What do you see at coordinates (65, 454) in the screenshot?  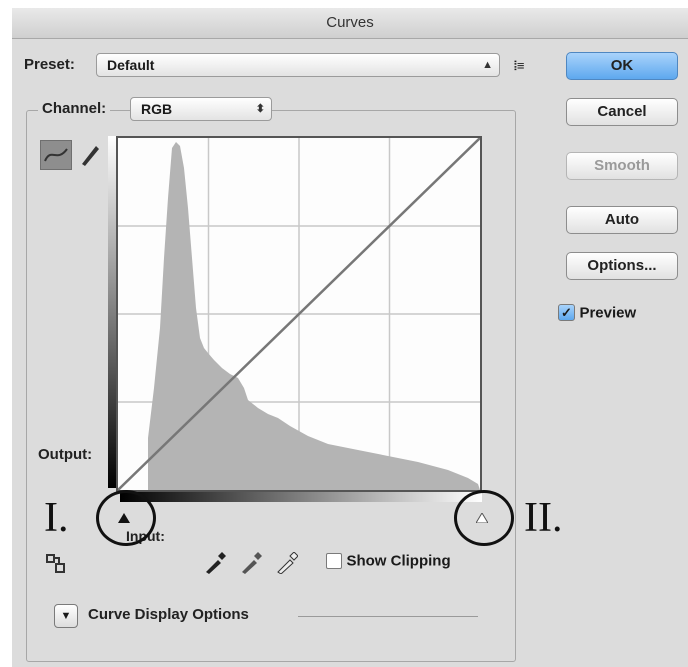 I see `output-label: Output:` at bounding box center [65, 454].